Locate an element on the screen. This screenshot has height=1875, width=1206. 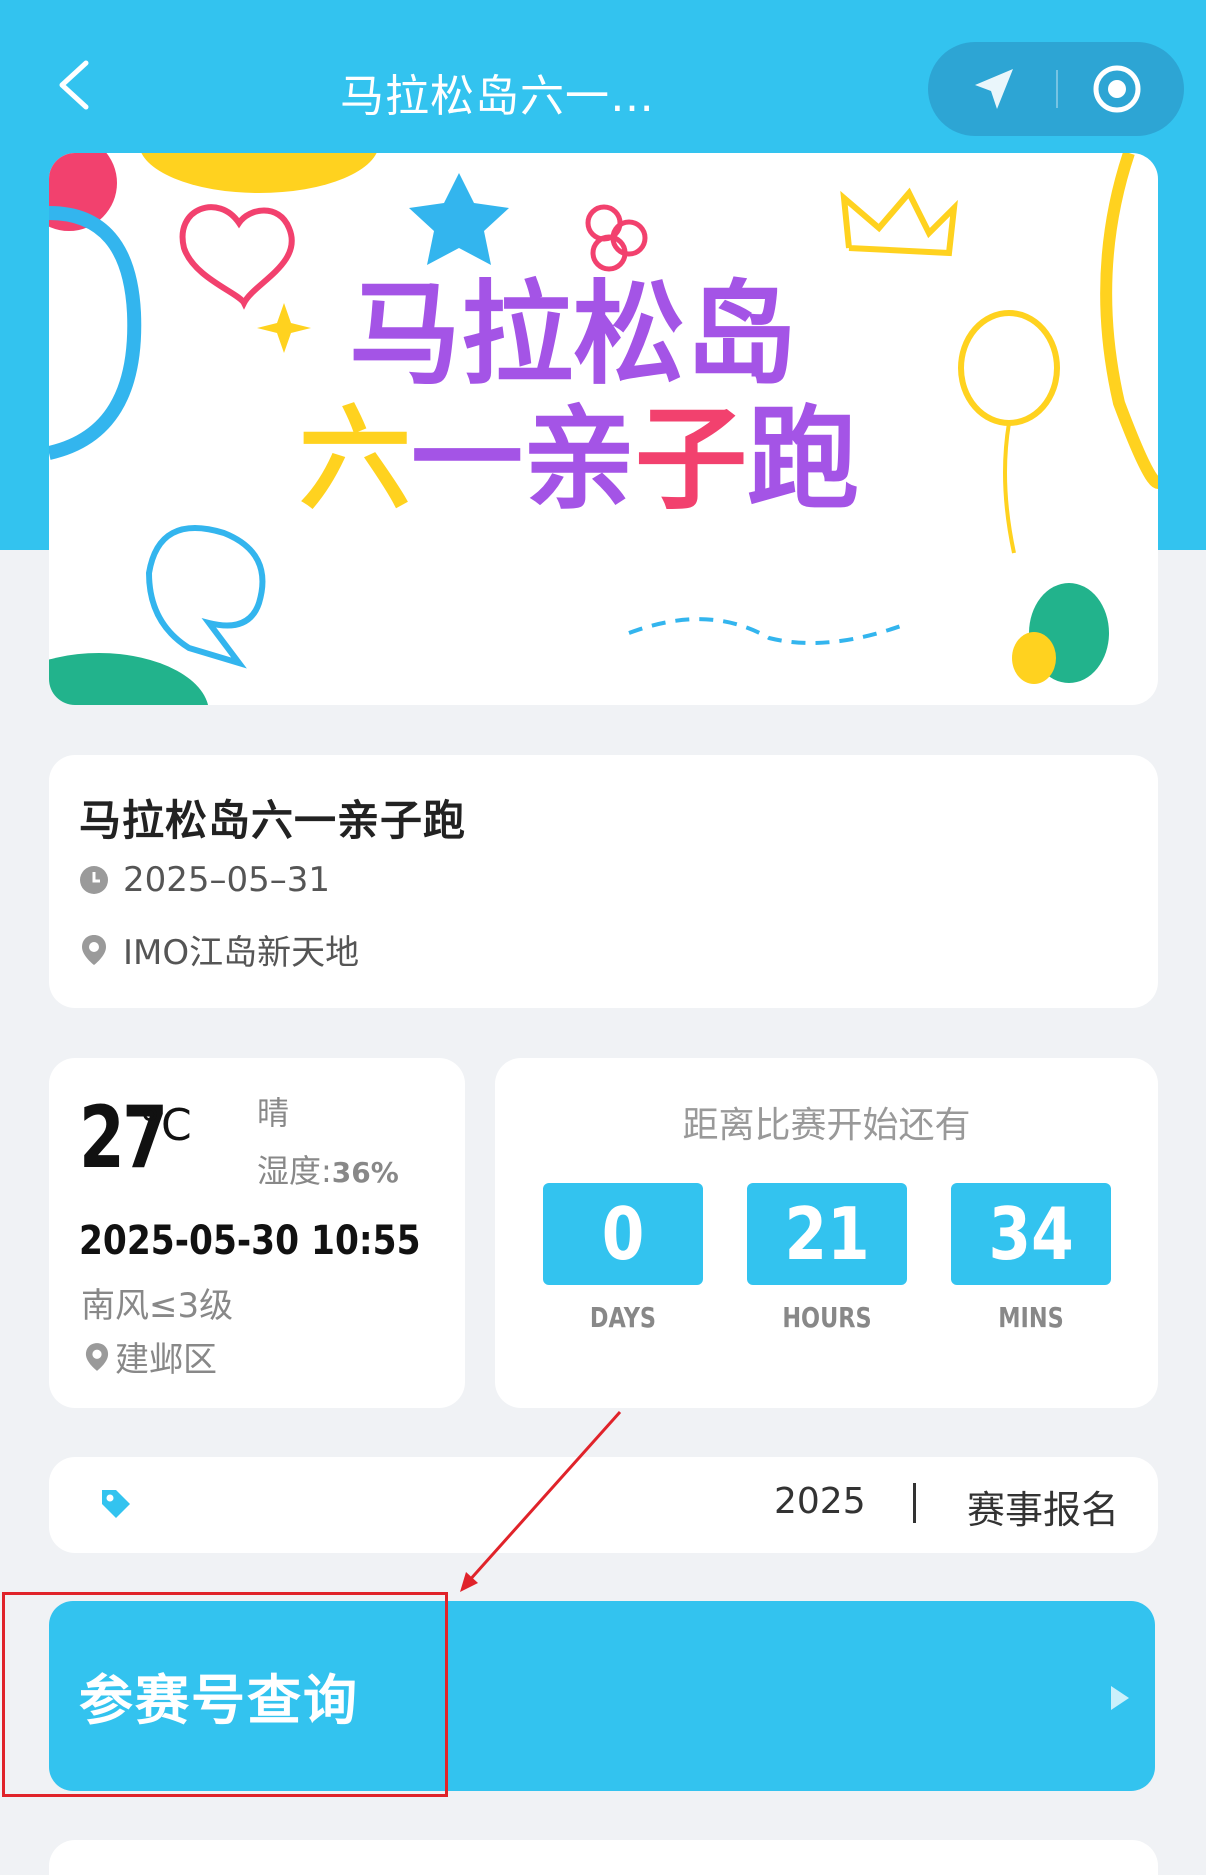
heart-icon is located at coordinates (237, 257).